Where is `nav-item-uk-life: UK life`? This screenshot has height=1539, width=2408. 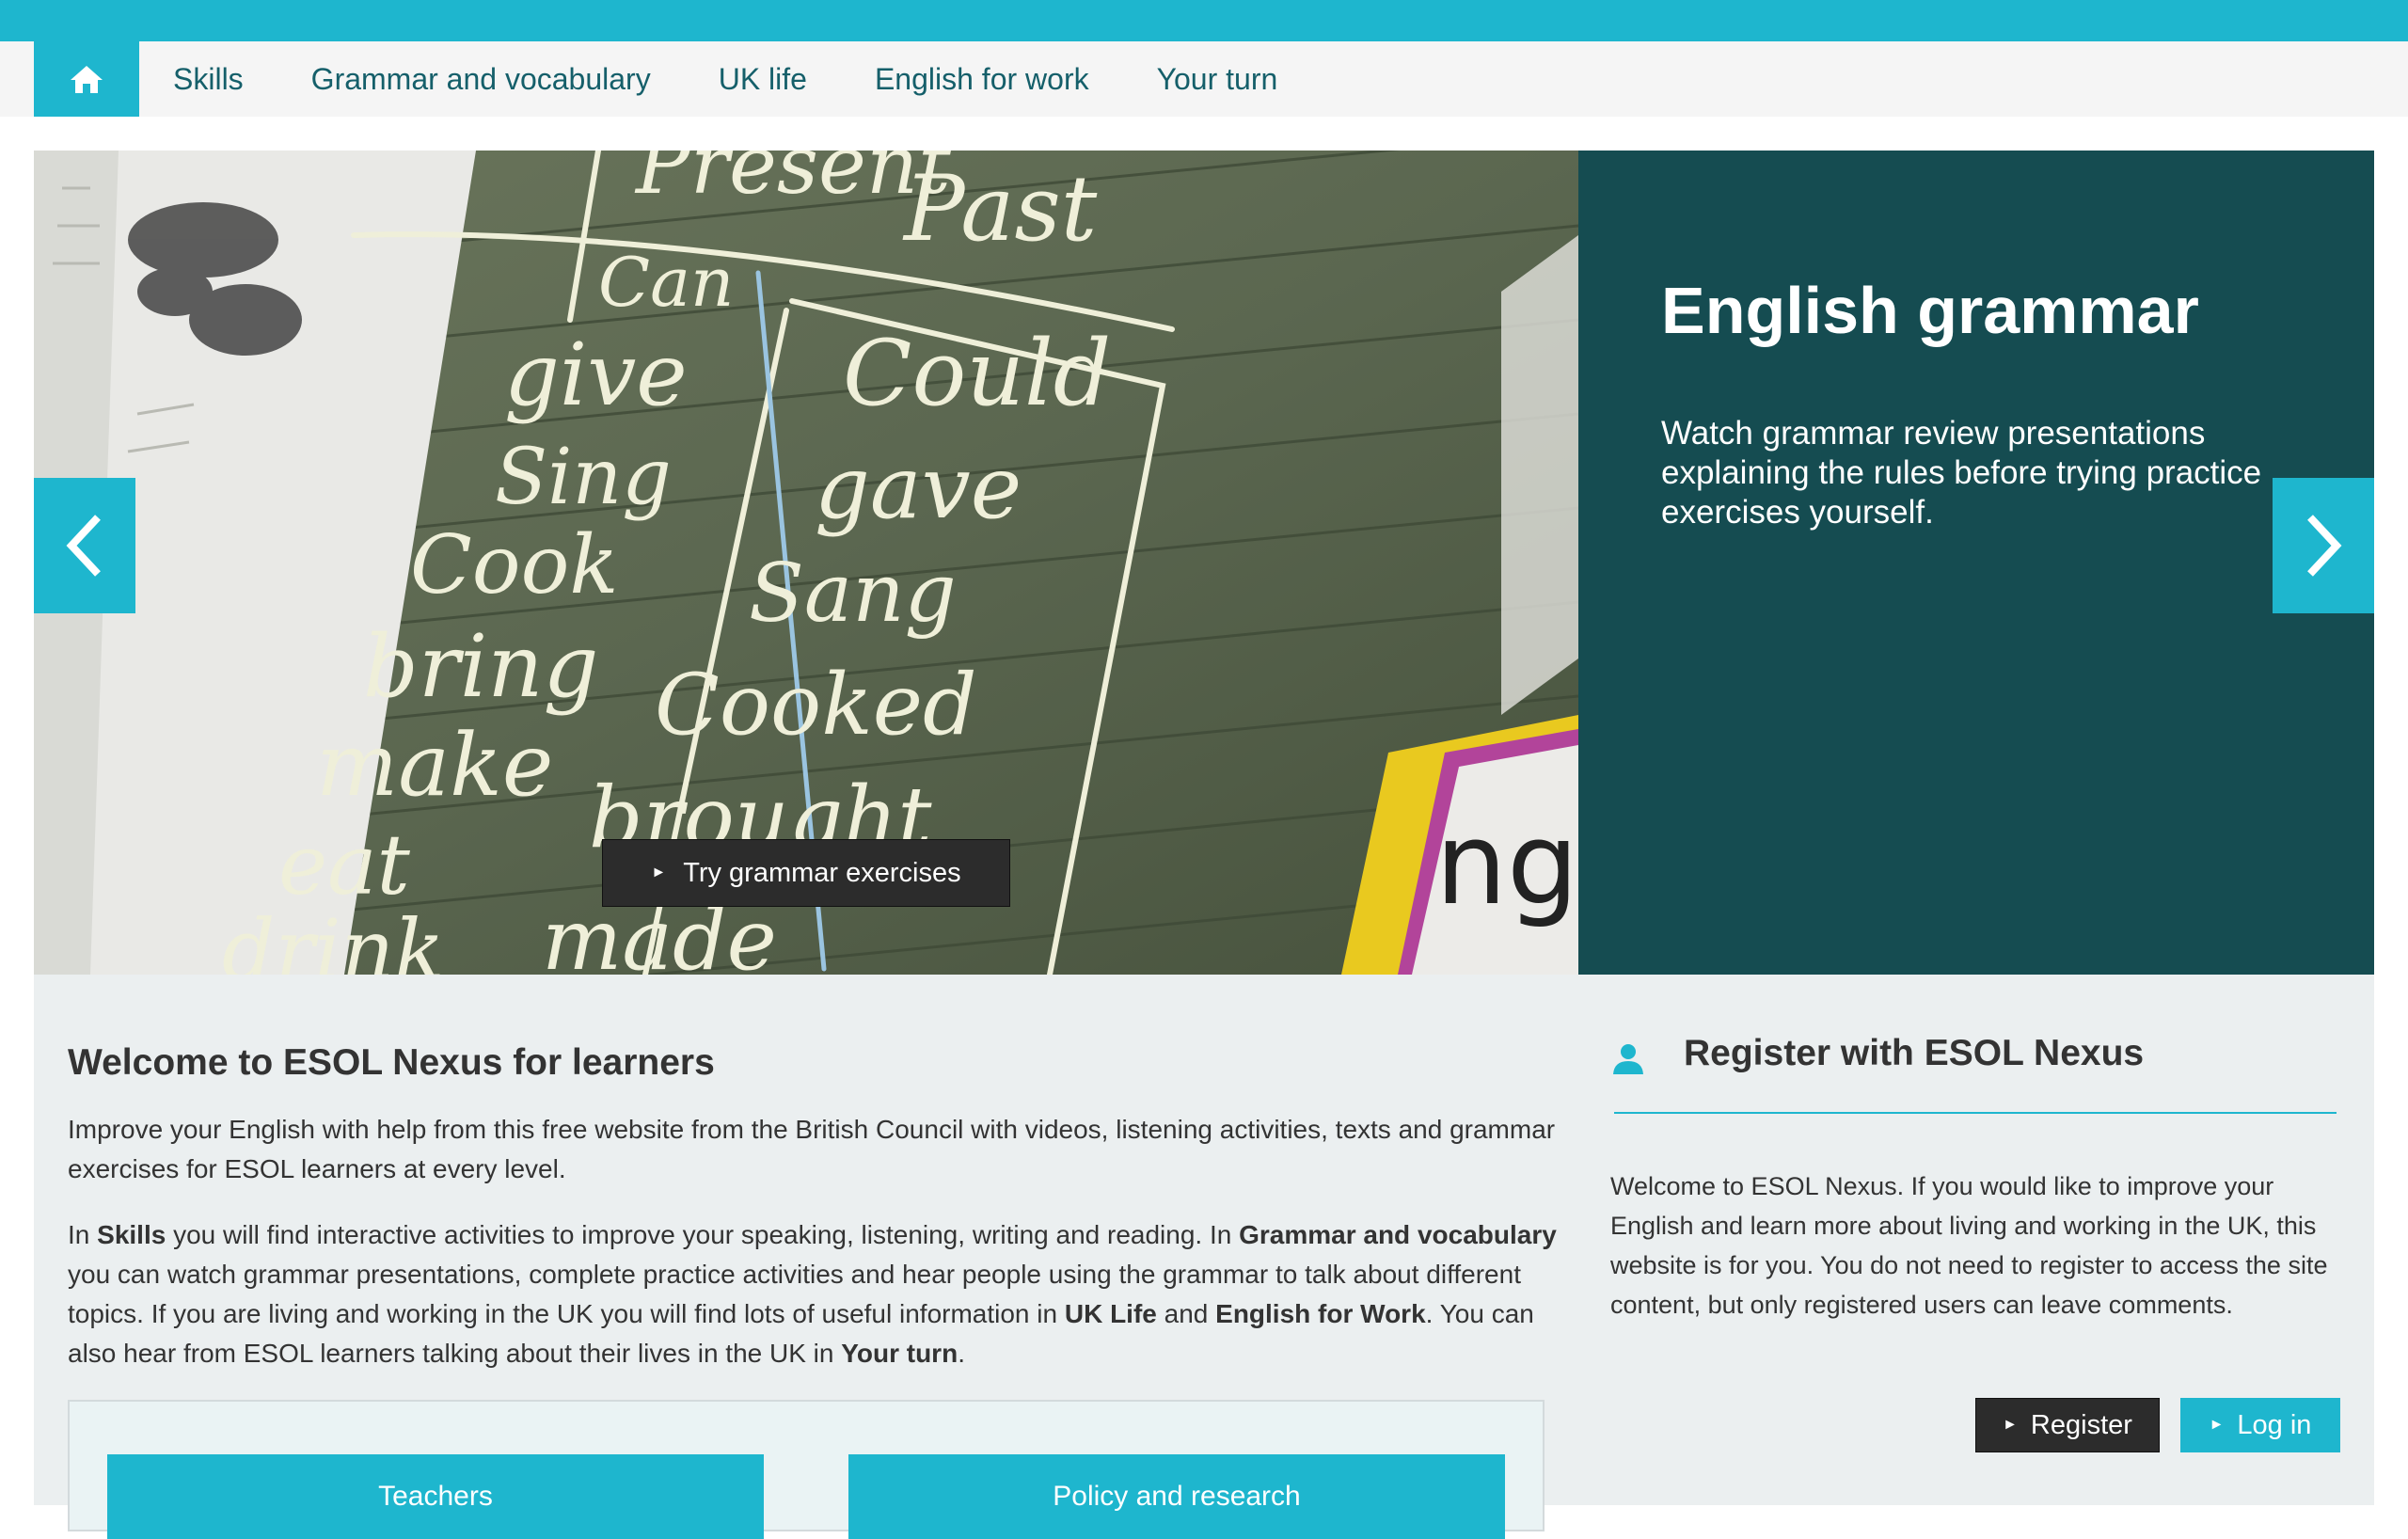
nav-item-uk-life: UK life is located at coordinates (763, 79).